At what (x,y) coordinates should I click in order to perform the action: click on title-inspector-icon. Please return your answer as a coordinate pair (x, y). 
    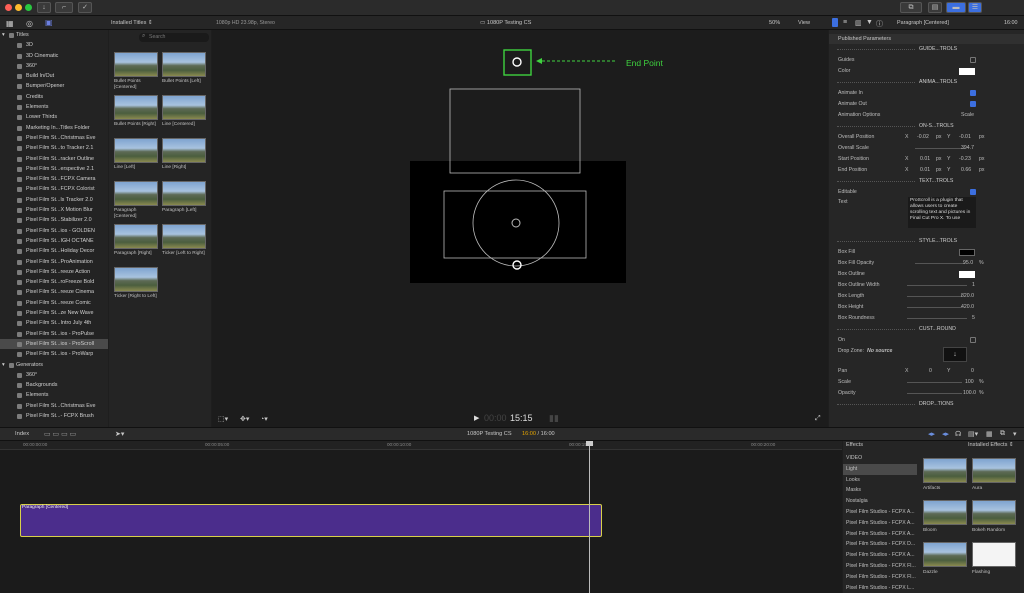
    Looking at the image, I should click on (835, 22).